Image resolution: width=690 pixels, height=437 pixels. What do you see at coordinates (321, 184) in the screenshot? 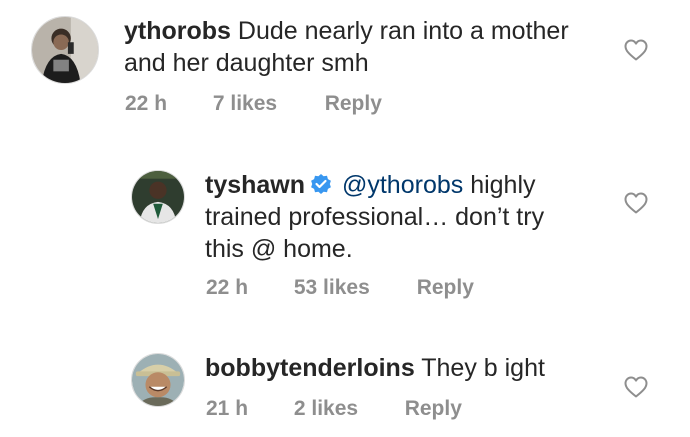
I see `verified-badge-icon` at bounding box center [321, 184].